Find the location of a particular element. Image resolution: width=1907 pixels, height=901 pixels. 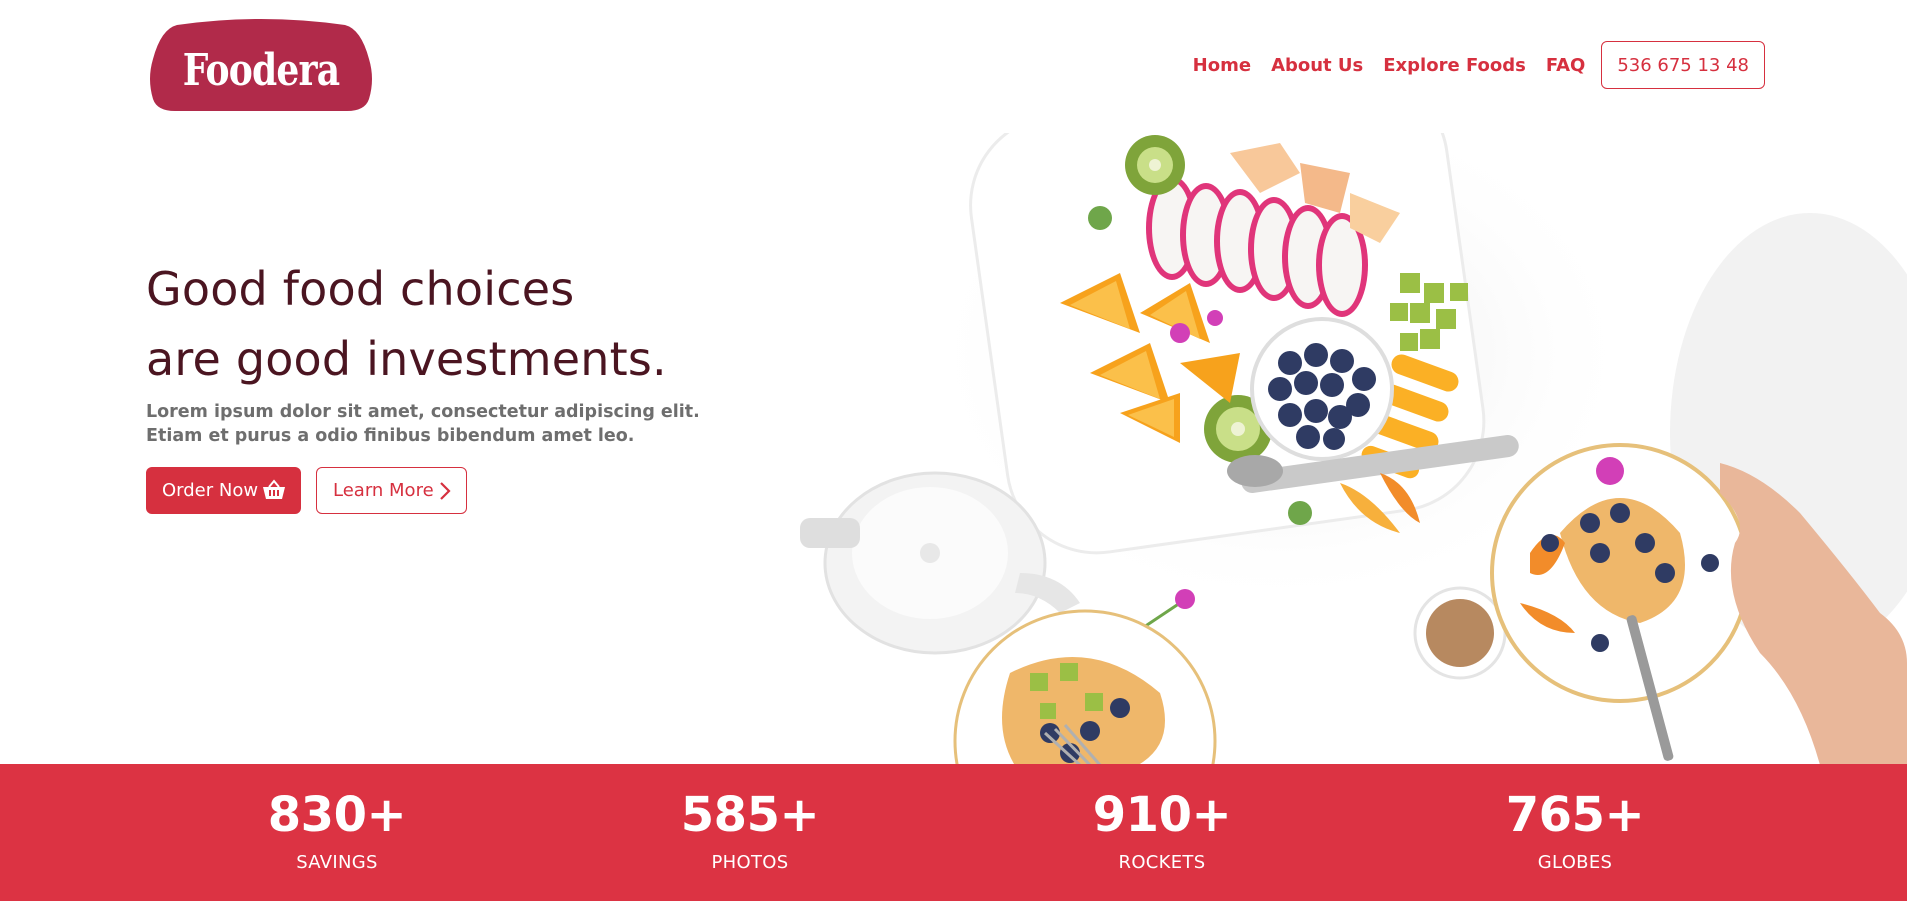

stat-value: 830+ is located at coordinates (337, 815).